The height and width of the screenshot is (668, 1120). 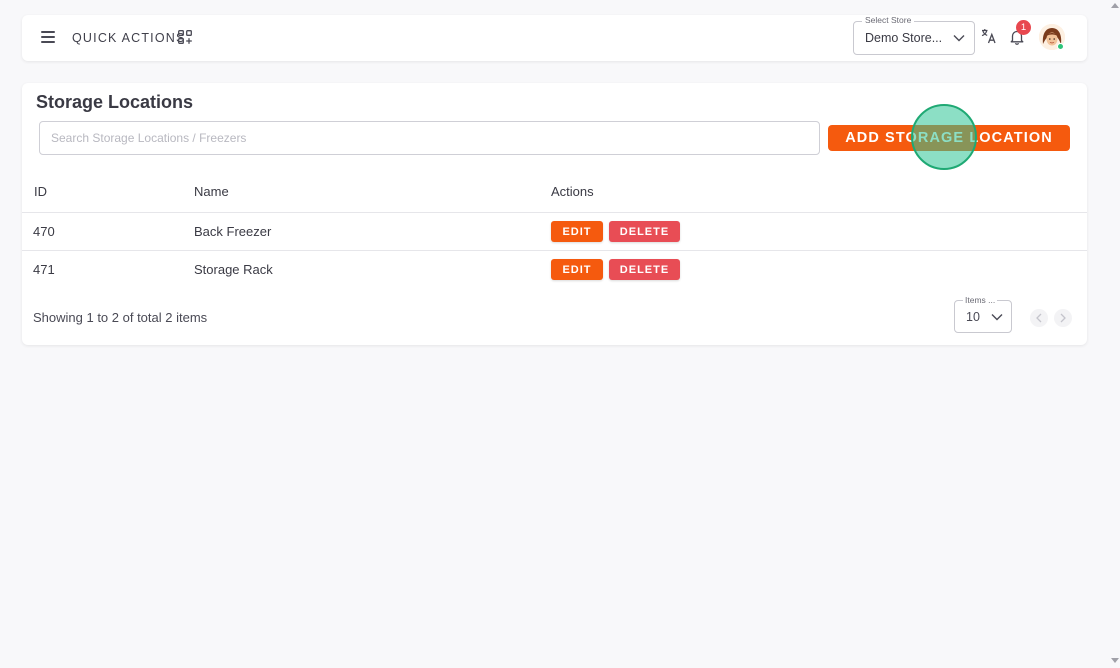 I want to click on table-header: ID Name Actions, so click(x=554, y=194).